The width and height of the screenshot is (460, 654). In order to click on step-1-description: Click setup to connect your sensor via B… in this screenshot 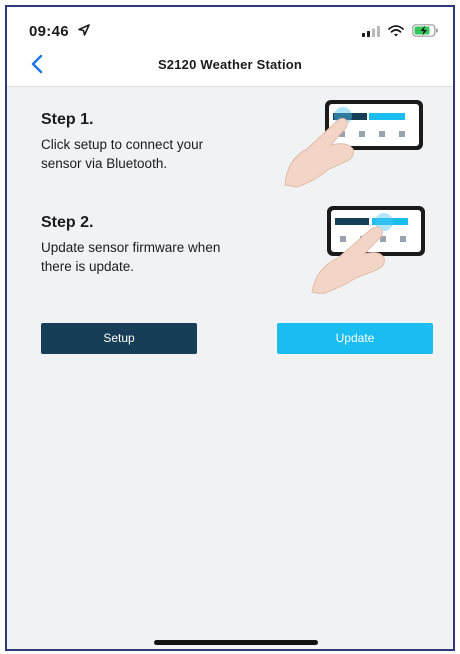, I will do `click(122, 154)`.